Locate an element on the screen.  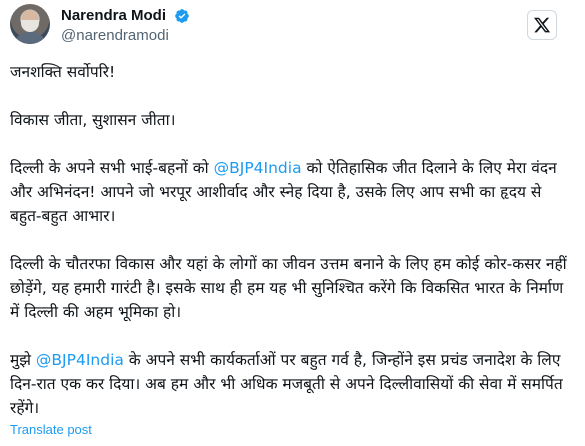
x-logo-icon is located at coordinates (542, 25).